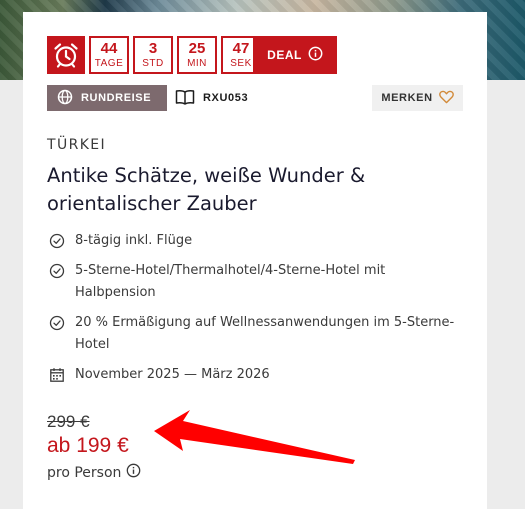 The width and height of the screenshot is (525, 509). Describe the element at coordinates (66, 55) in the screenshot. I see `alarm-clock-icon` at that location.